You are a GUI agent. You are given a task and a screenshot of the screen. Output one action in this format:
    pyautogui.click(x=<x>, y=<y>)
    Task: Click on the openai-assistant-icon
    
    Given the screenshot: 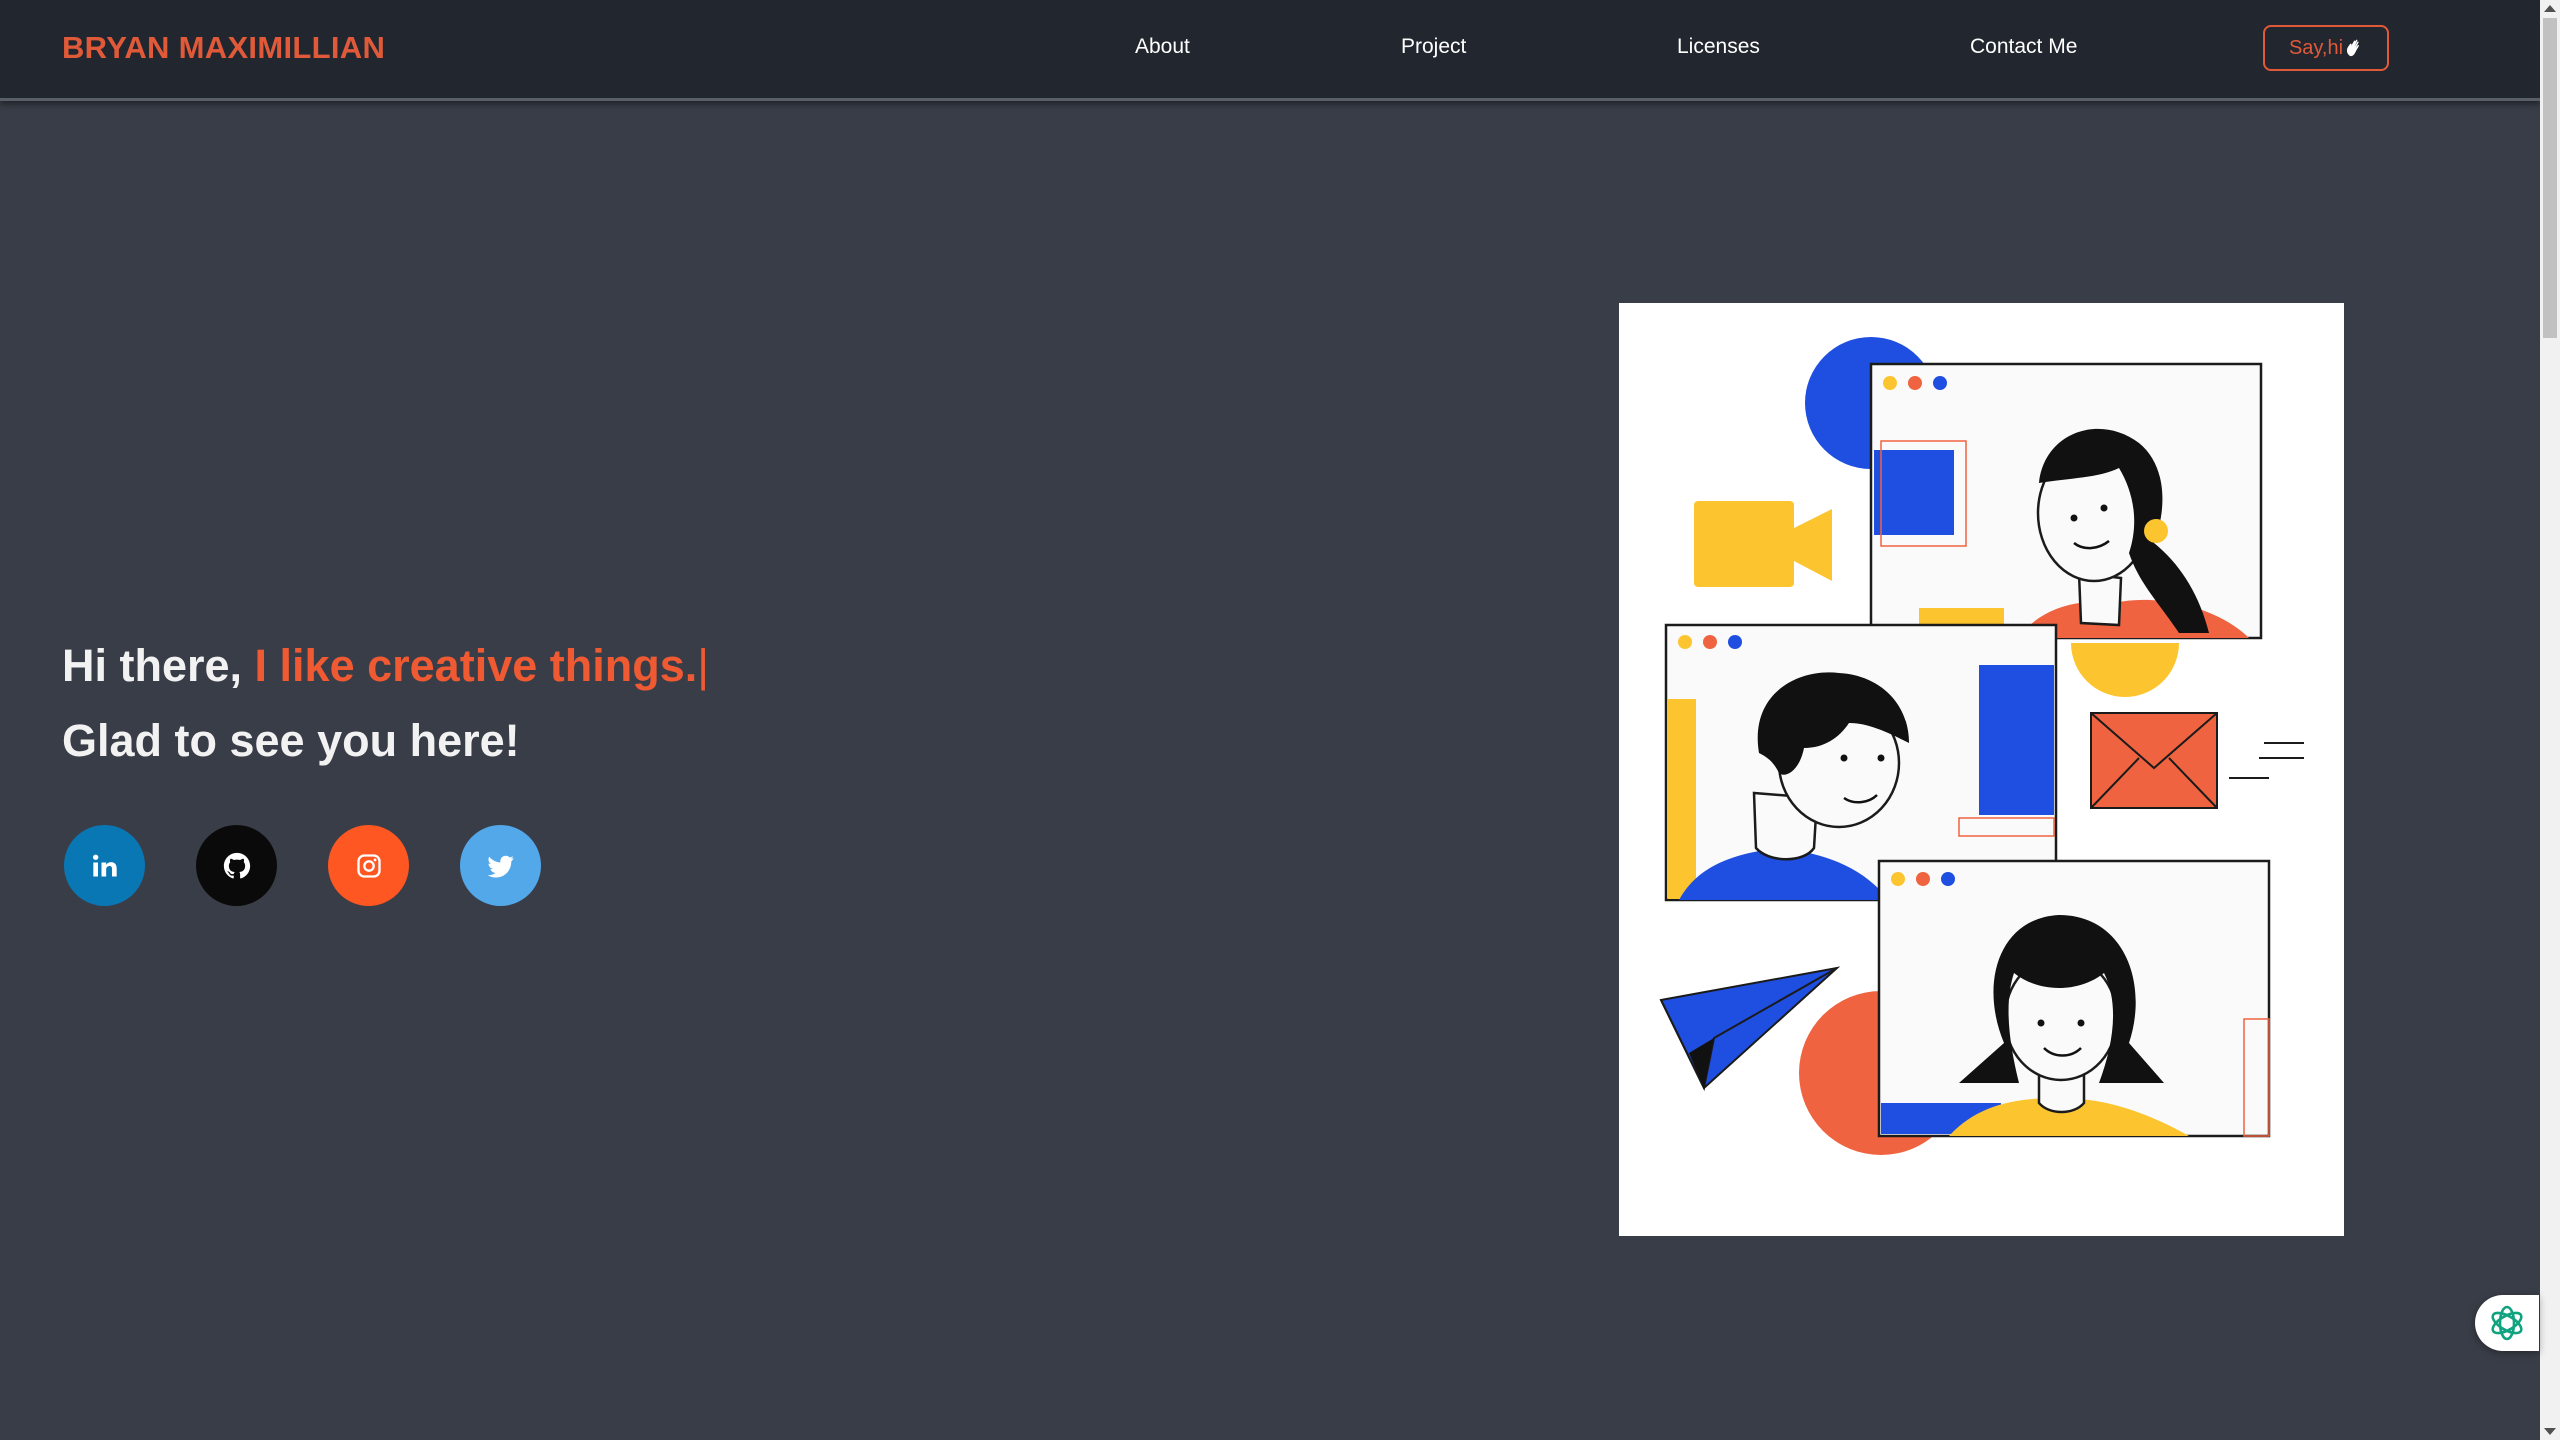 What is the action you would take?
    pyautogui.click(x=2507, y=1323)
    